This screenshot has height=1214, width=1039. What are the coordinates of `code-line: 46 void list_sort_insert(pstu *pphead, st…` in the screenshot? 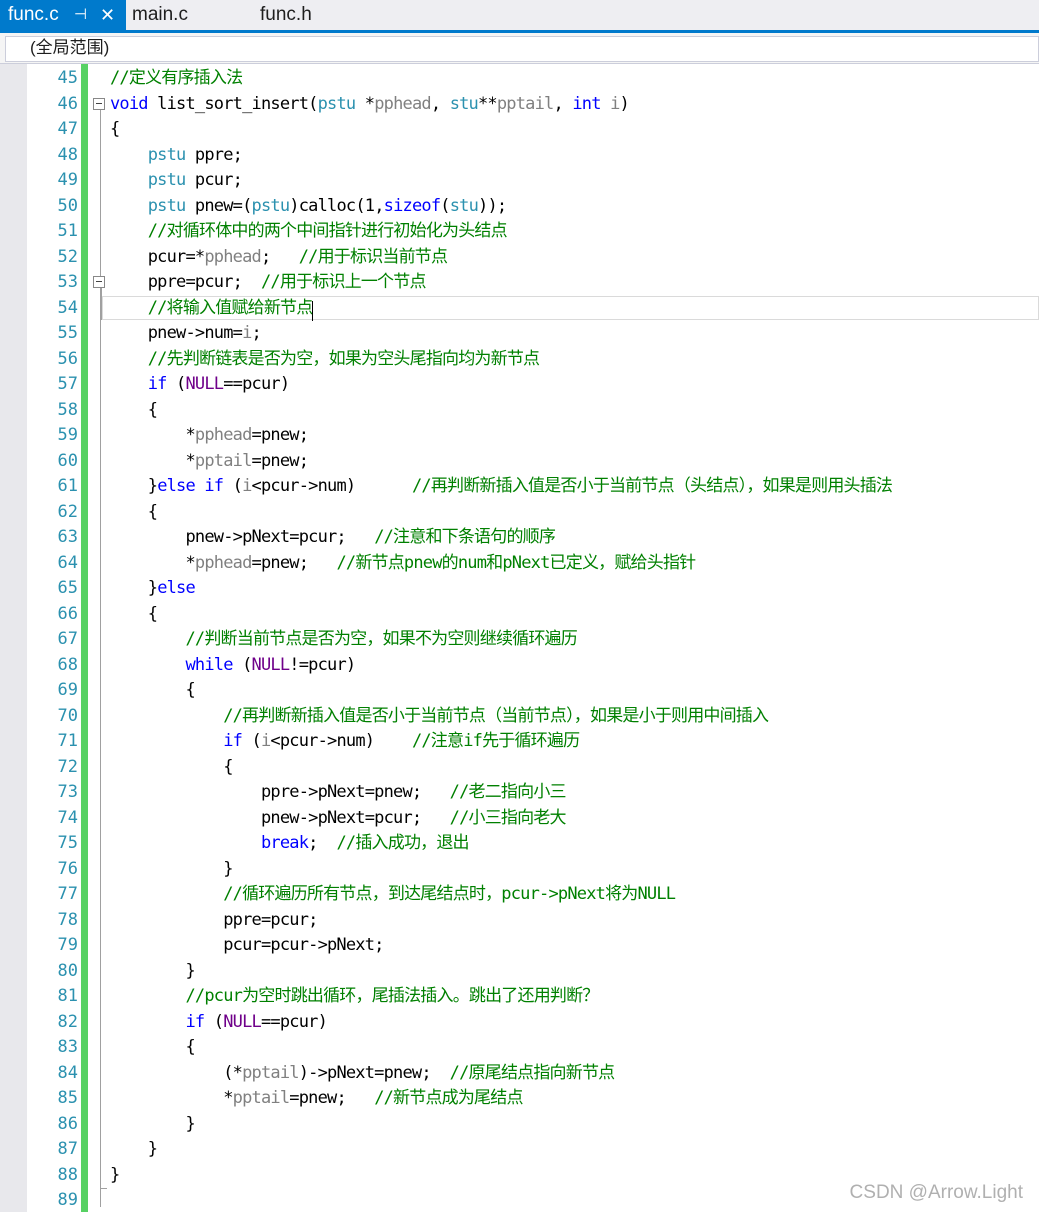 It's located at (519, 105).